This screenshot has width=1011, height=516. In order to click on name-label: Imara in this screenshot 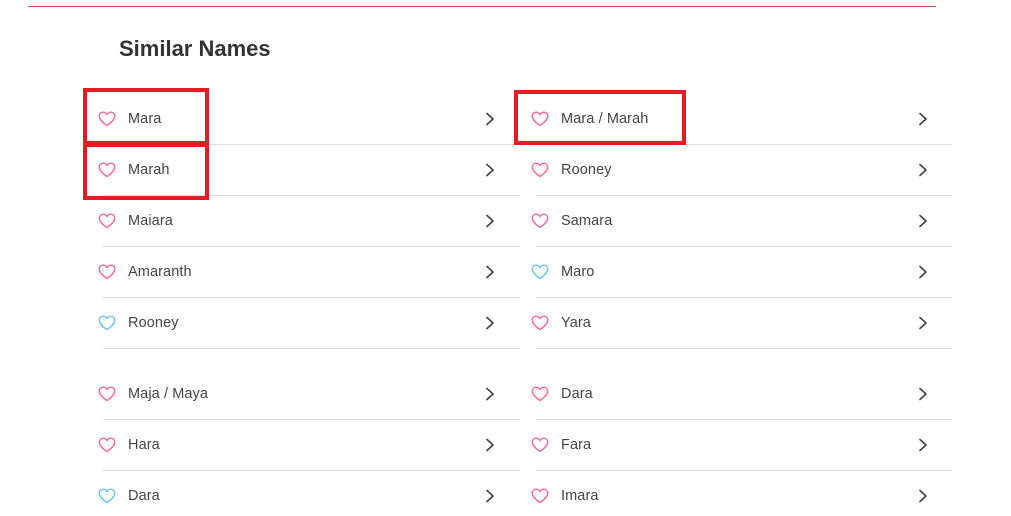, I will do `click(580, 496)`.